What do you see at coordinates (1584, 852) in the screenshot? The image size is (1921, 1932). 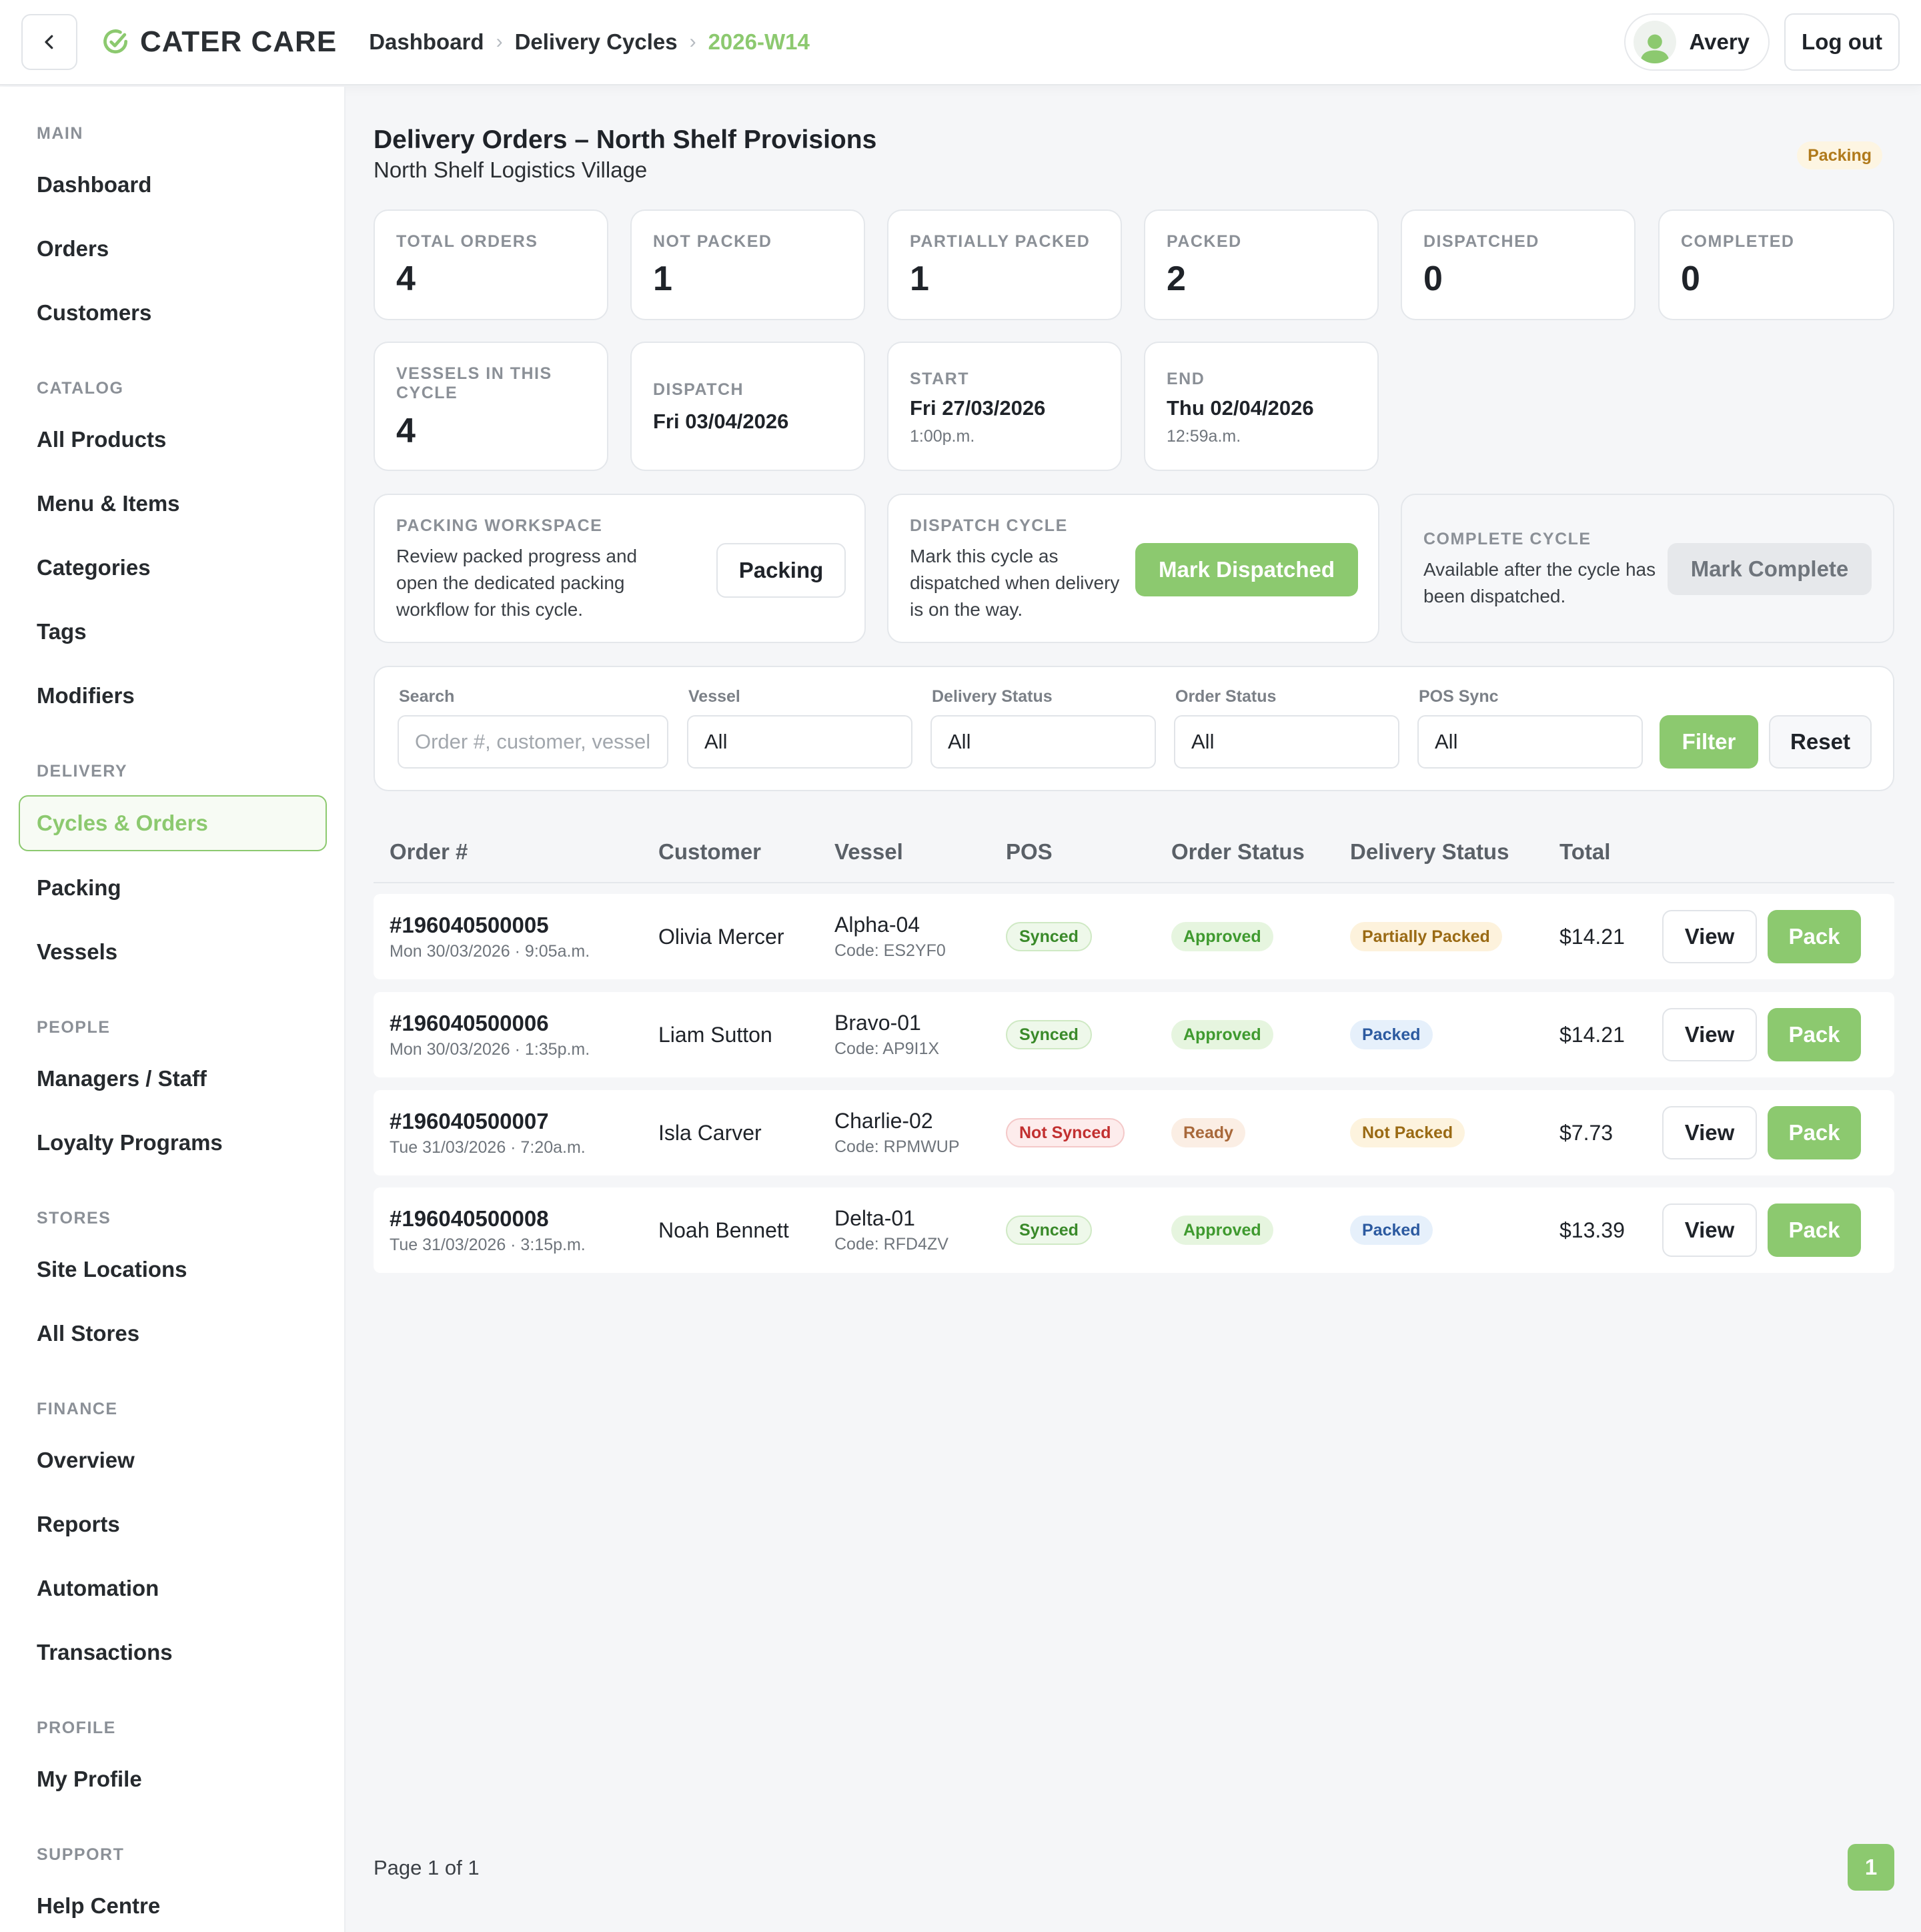 I see `column-header-total: Total` at bounding box center [1584, 852].